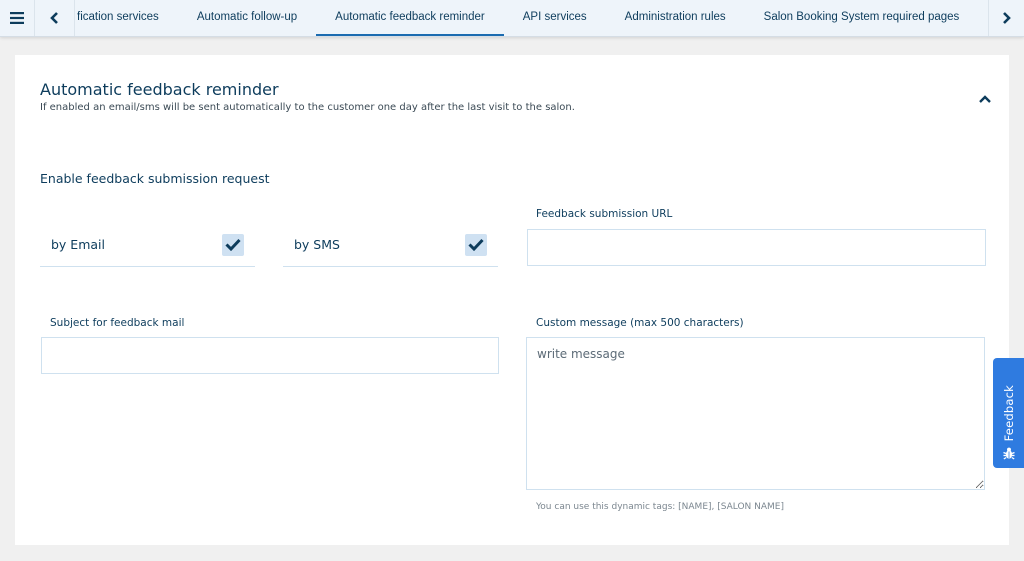  I want to click on tab-required-pages: Salon Booking System required pages, so click(862, 18).